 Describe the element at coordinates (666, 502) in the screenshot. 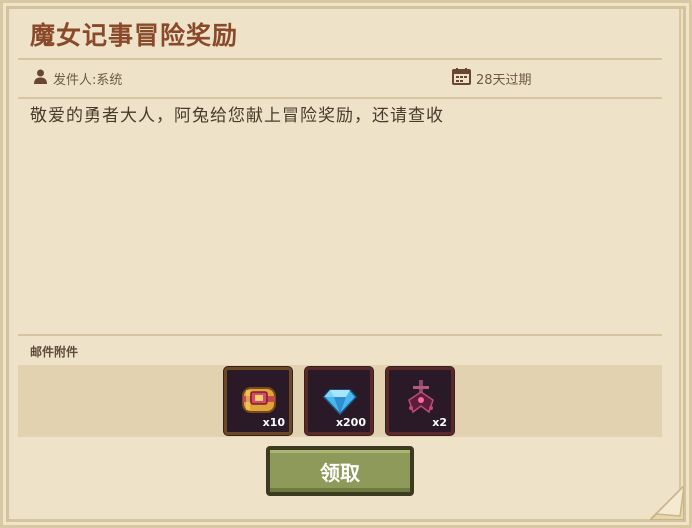

I see `page-curl-icon` at that location.